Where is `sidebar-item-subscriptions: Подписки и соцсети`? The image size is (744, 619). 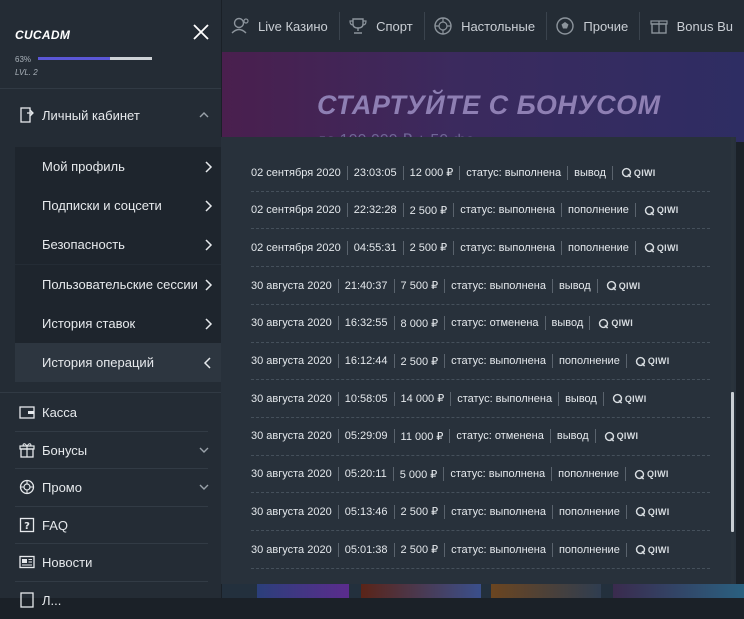 sidebar-item-subscriptions: Подписки и соцсети is located at coordinates (118, 205).